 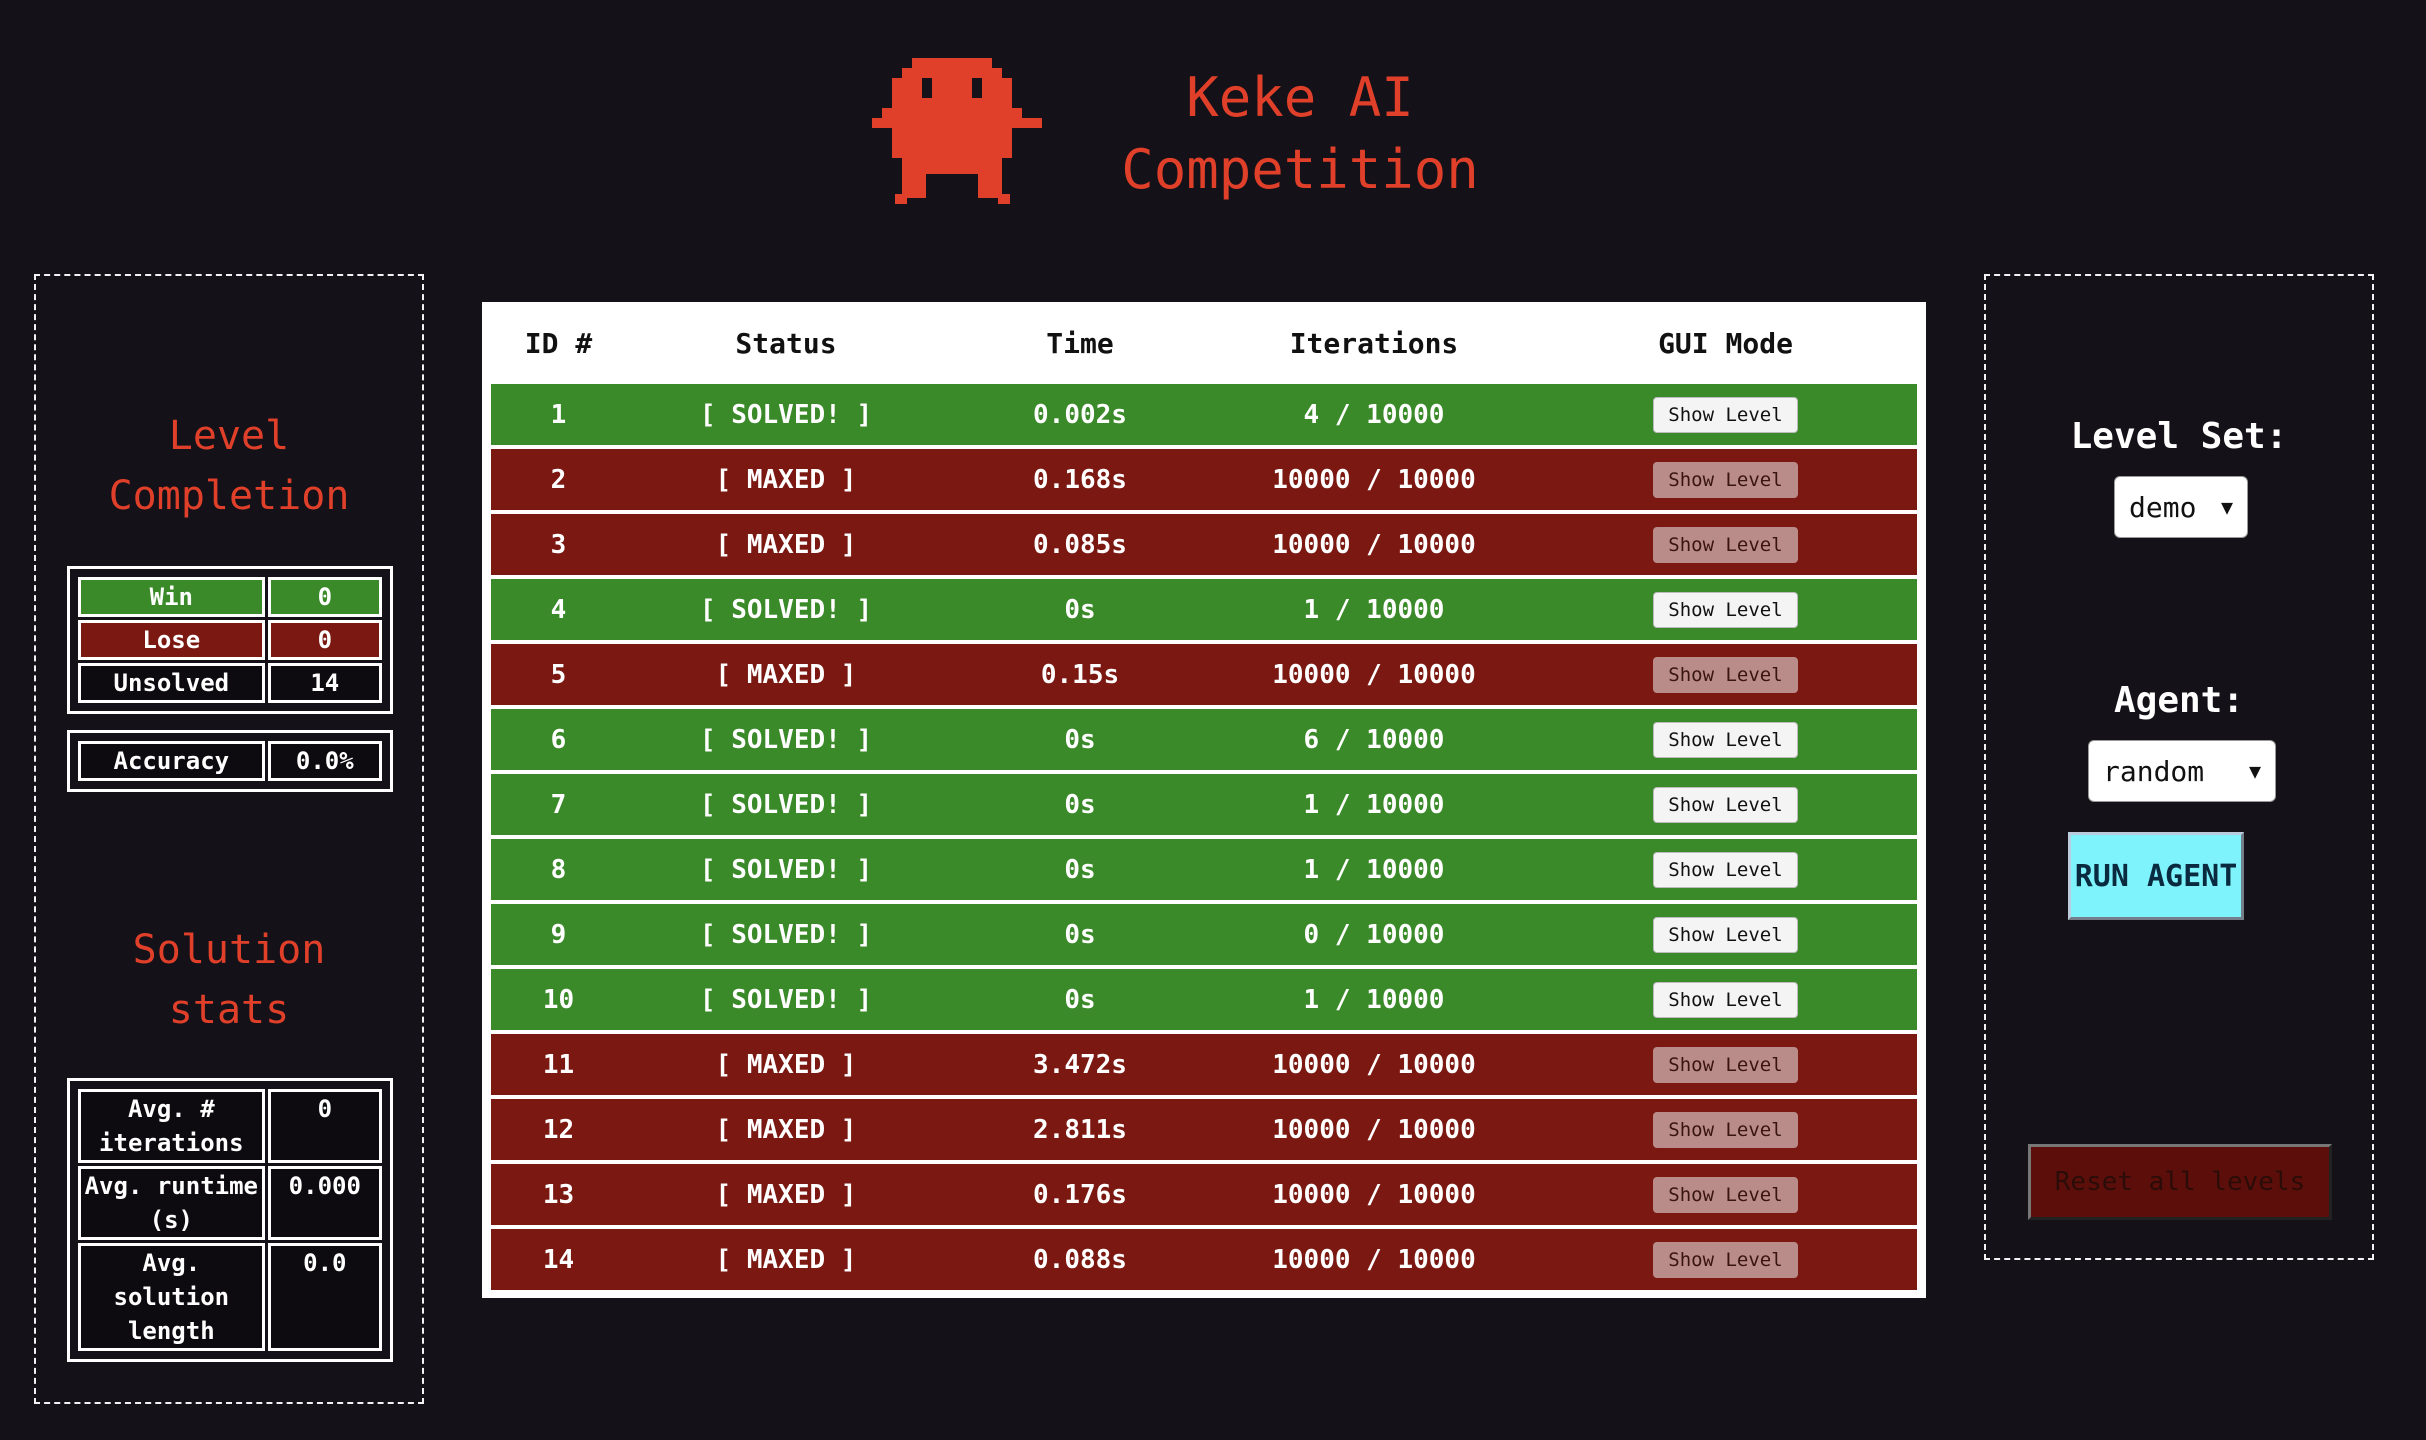 What do you see at coordinates (1080, 544) in the screenshot?
I see `level-time: 0.085s` at bounding box center [1080, 544].